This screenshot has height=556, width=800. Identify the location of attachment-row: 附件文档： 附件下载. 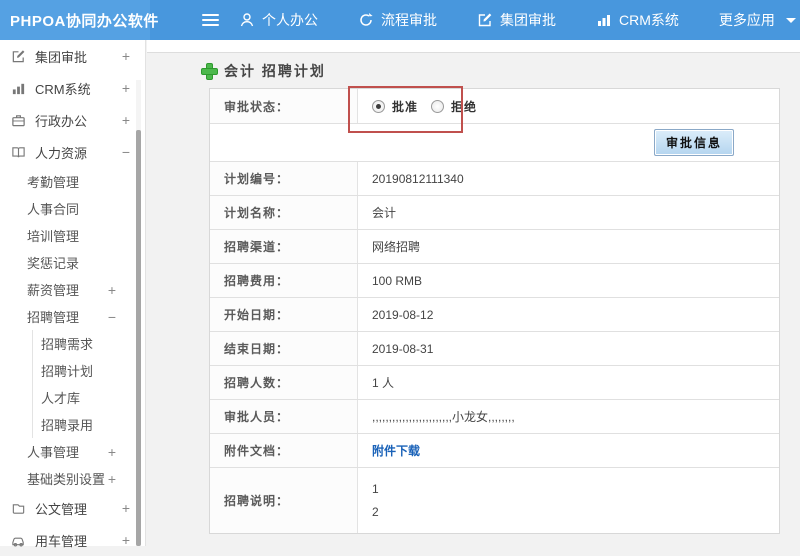
(494, 450).